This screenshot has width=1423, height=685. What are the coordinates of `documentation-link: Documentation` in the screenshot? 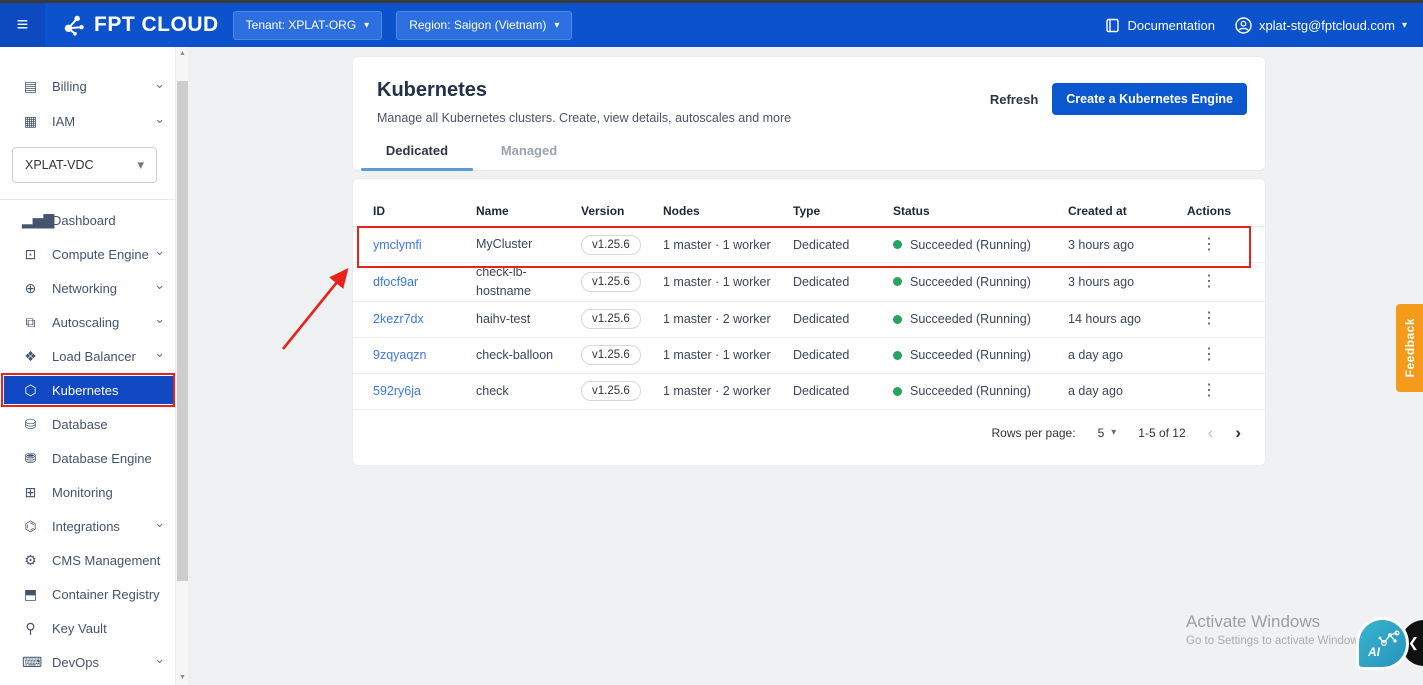 It's located at (1160, 25).